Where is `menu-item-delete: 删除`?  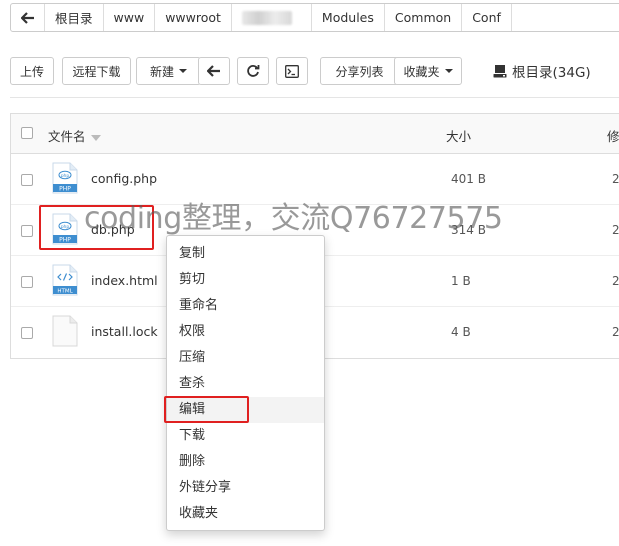 menu-item-delete: 删除 is located at coordinates (245, 462).